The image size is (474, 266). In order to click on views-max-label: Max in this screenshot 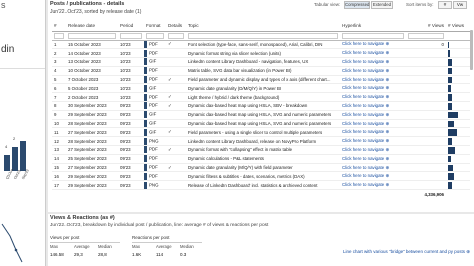, I will do `click(54, 246)`.